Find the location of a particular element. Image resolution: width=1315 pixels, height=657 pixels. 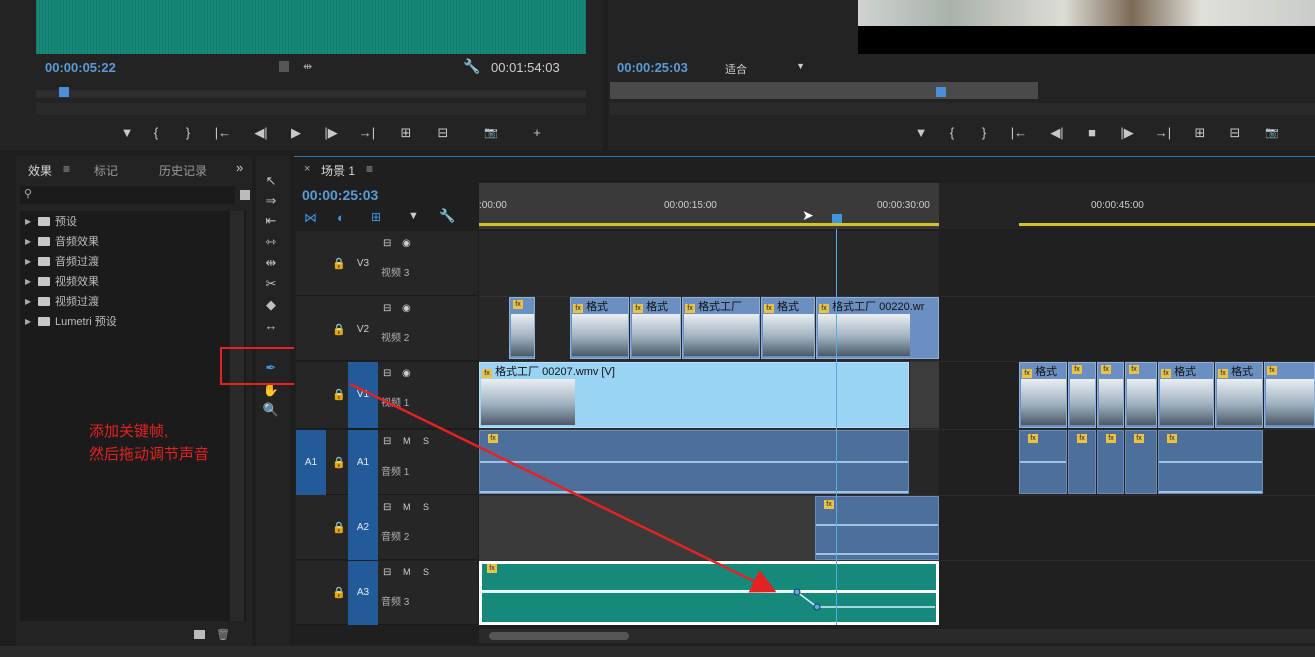

tab-markers: 标记 is located at coordinates (106, 170).